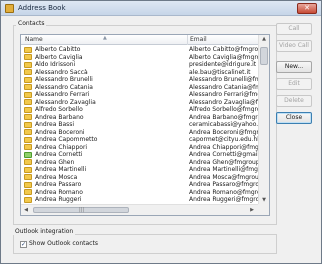 The image size is (322, 264). Describe the element at coordinates (294, 29) in the screenshot. I see `call-button: Call` at that location.